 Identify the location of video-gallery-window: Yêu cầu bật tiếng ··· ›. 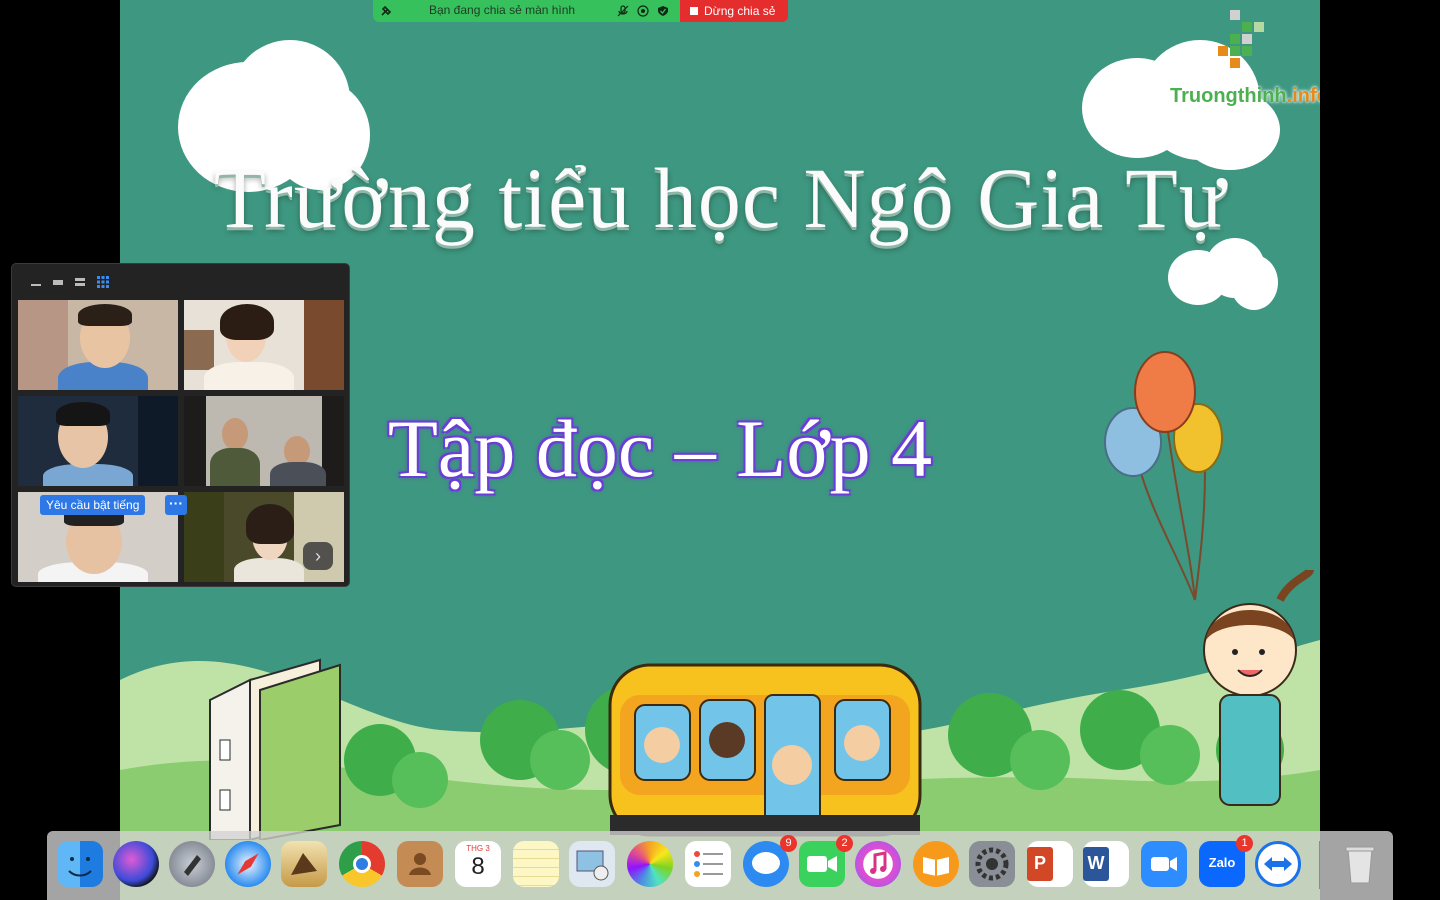
(180, 425).